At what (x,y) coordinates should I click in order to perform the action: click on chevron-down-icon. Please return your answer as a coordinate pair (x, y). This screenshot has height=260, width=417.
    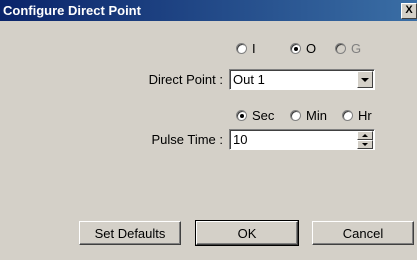
    Looking at the image, I should click on (365, 79).